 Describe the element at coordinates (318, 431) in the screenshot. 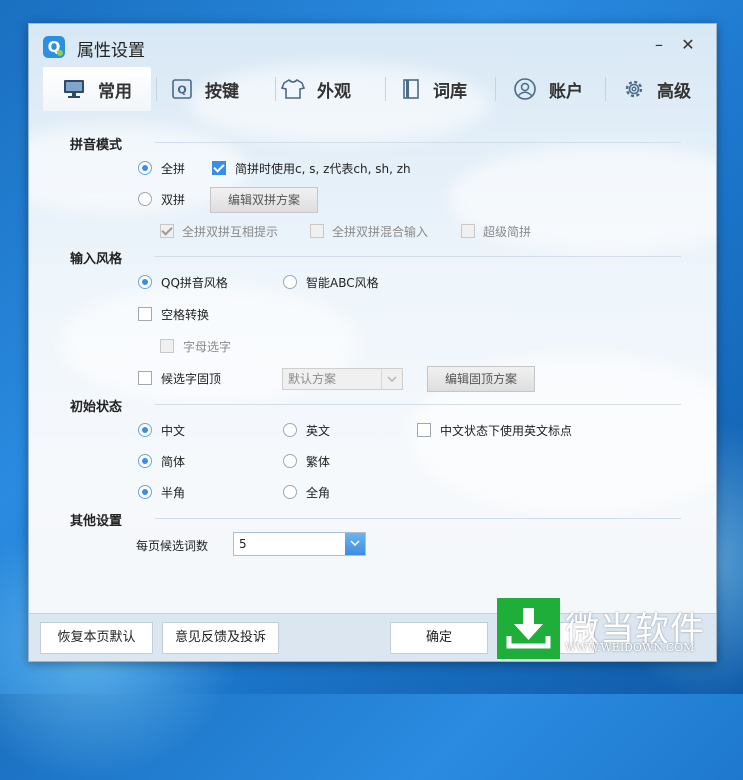

I see `english-label: 英文` at that location.